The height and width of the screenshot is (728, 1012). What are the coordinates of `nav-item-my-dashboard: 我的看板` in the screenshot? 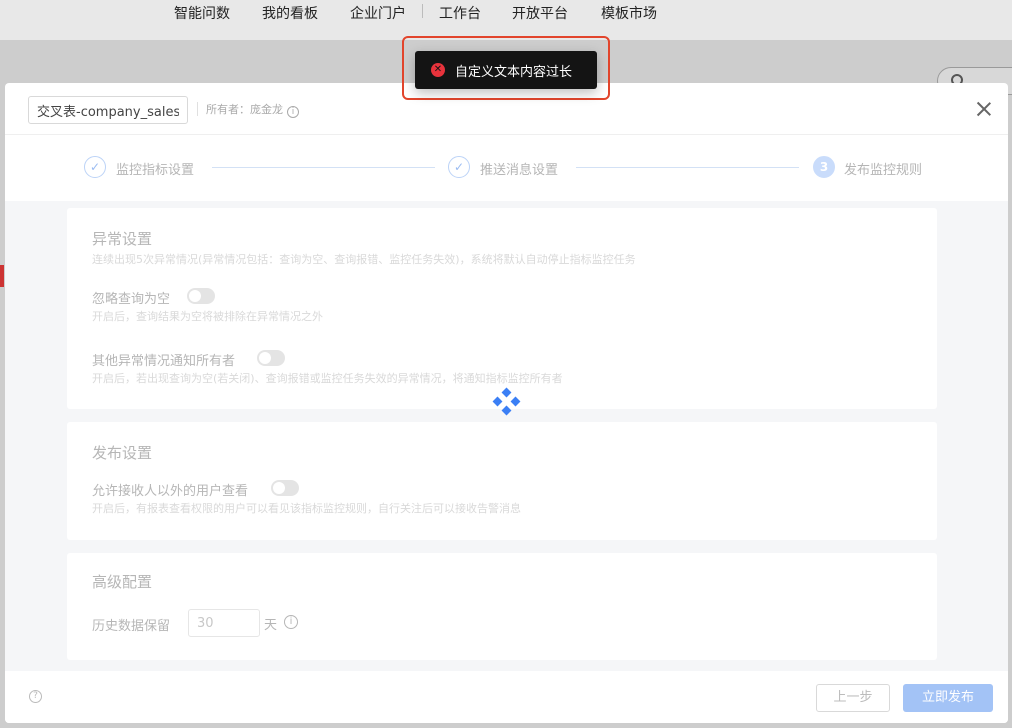 It's located at (290, 13).